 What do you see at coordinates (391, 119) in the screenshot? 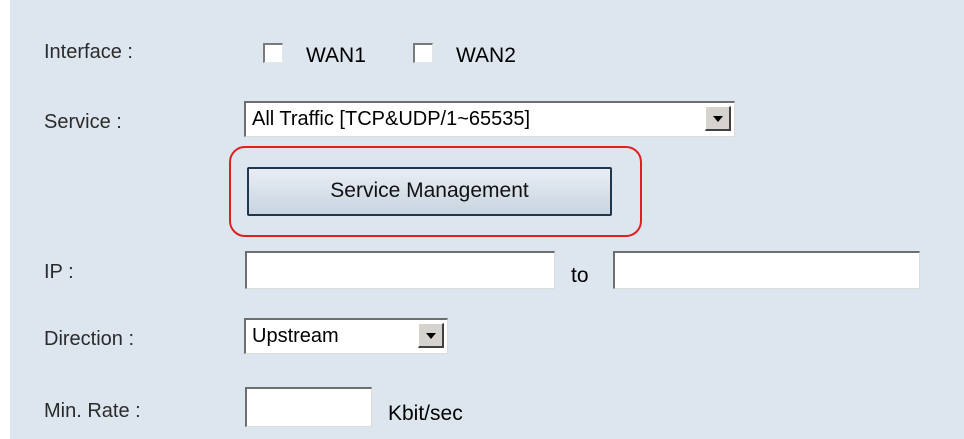
I see `service-select-value: All Traffic [TCP&UDP/1~65535]` at bounding box center [391, 119].